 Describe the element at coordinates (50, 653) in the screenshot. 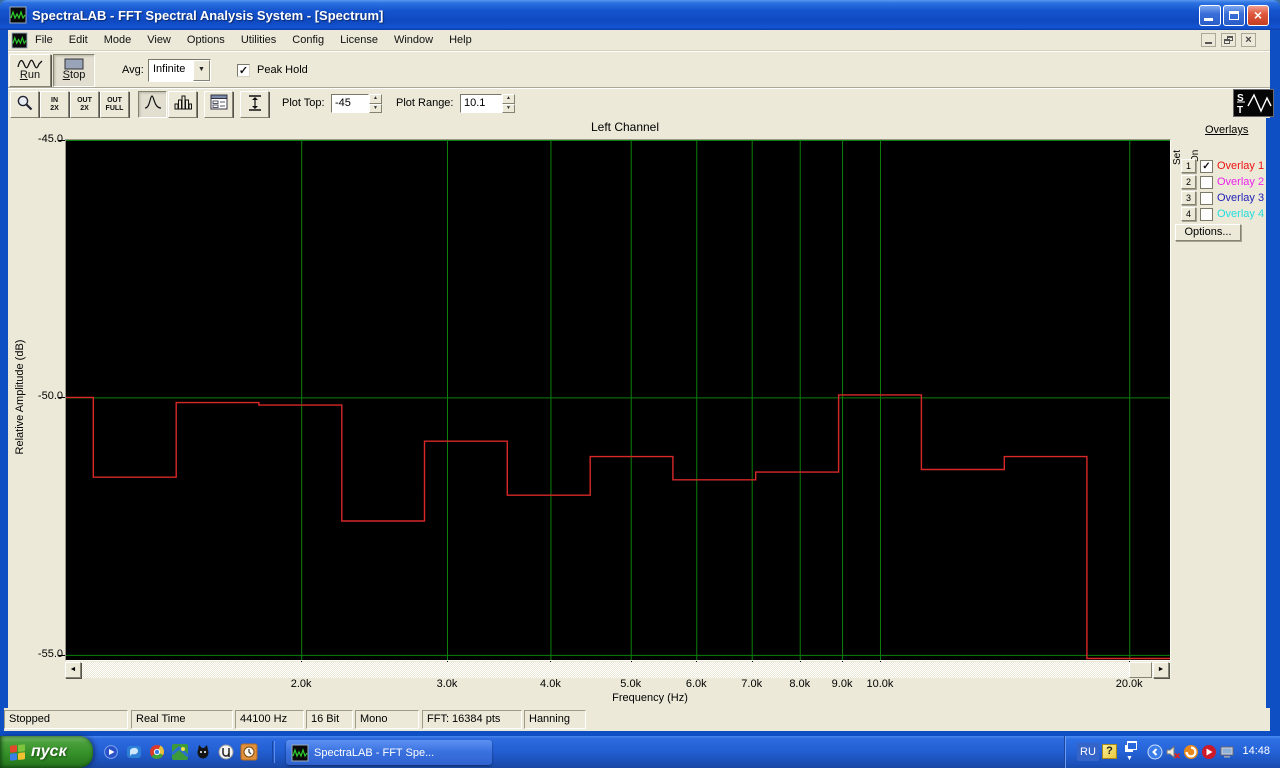

I see `y-axis-tick-label: -55.0` at that location.